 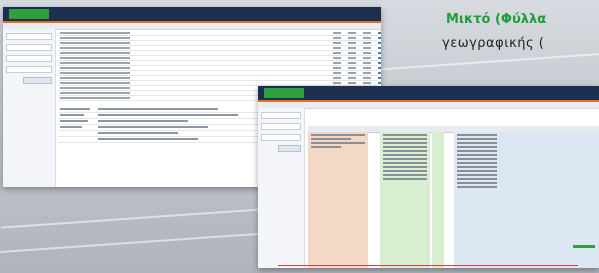 I want to click on footer-divider, so click(x=428, y=265).